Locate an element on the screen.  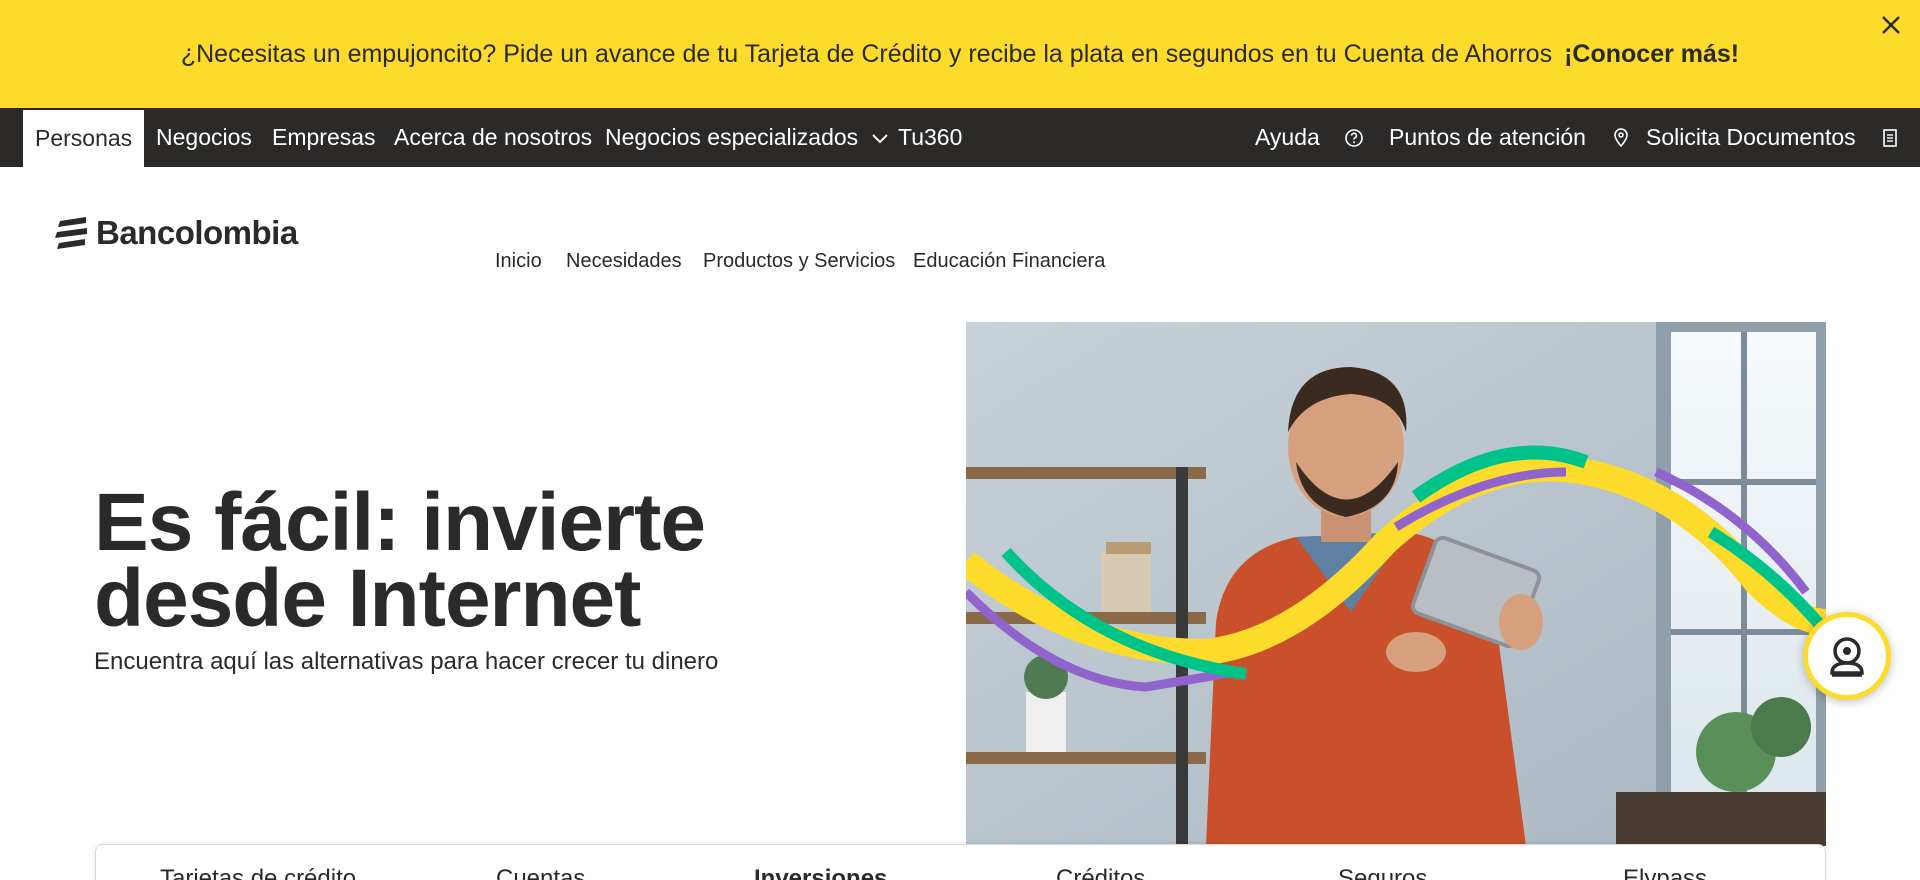
segment-tab-label: Negocios is located at coordinates (204, 137).